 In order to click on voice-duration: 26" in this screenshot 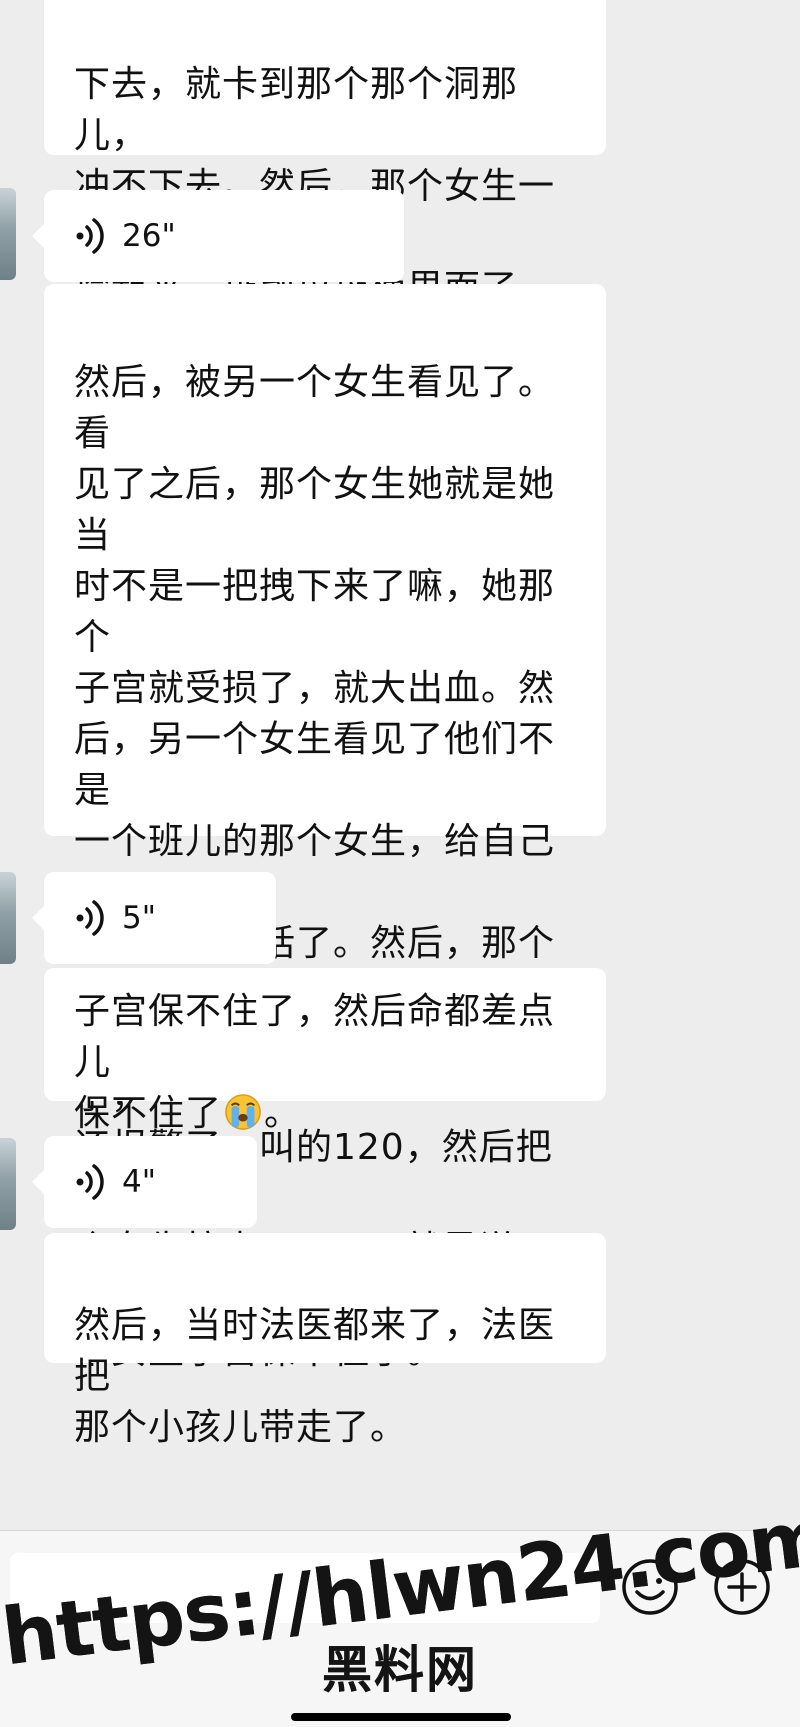, I will do `click(149, 236)`.